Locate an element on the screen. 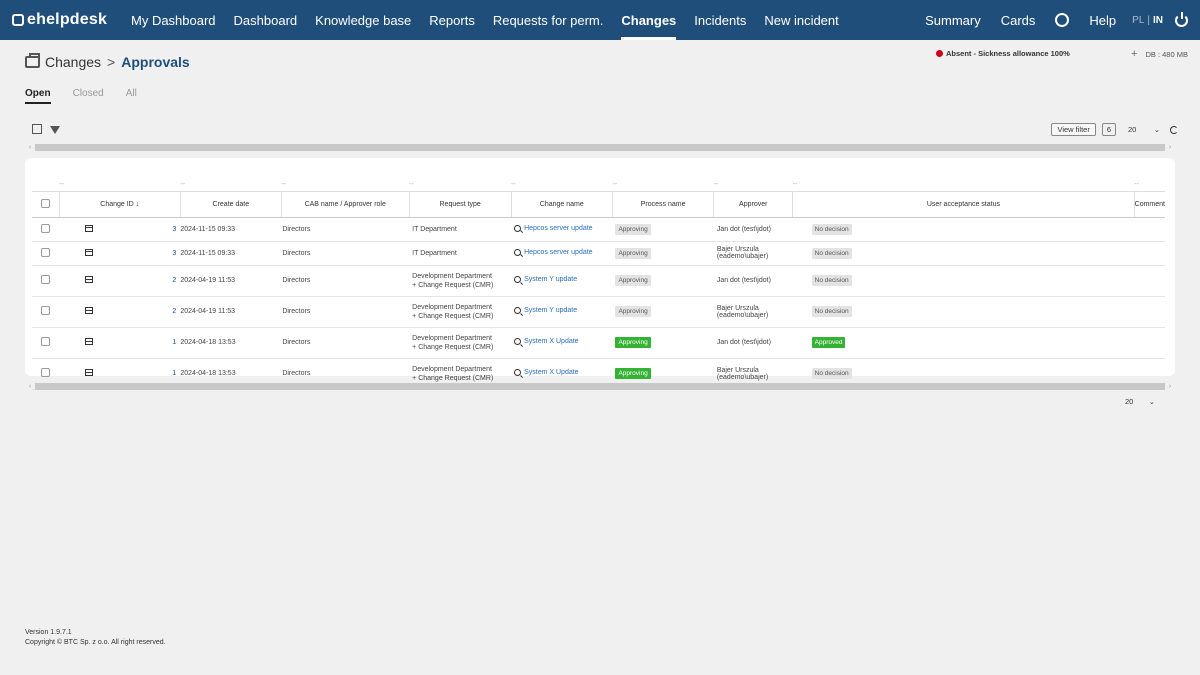  row-select-cell is located at coordinates (46, 343).